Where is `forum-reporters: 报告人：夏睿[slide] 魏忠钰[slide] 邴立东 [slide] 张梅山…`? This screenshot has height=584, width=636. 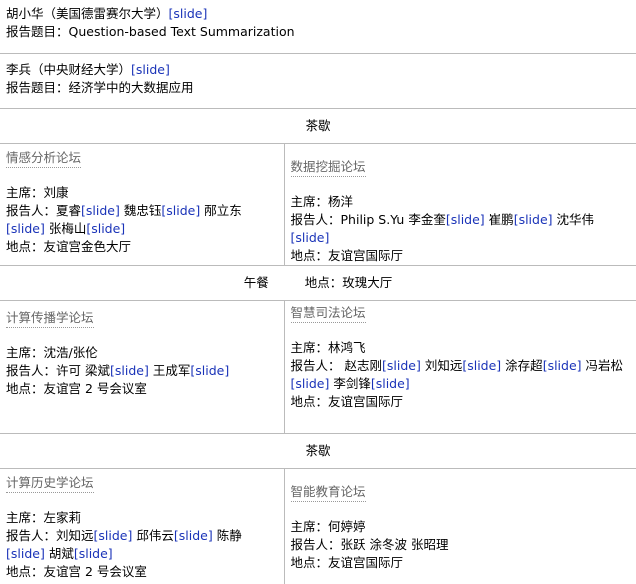
forum-reporters: 报告人：夏睿[slide] 魏忠钰[slide] 邴立东 [slide] 张梅山… is located at coordinates (142, 220).